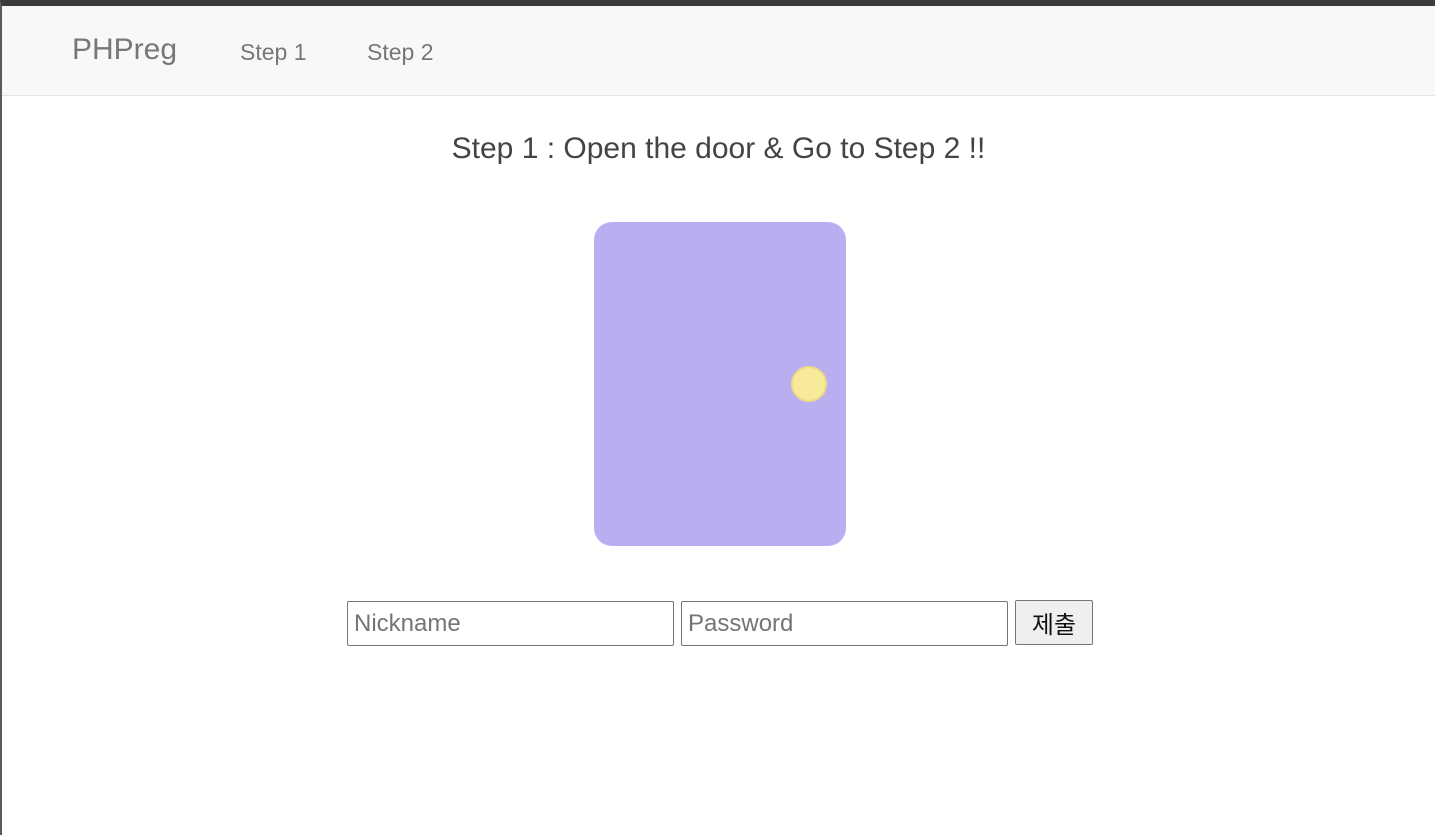  I want to click on nav-link-step-1: Step 1, so click(273, 52).